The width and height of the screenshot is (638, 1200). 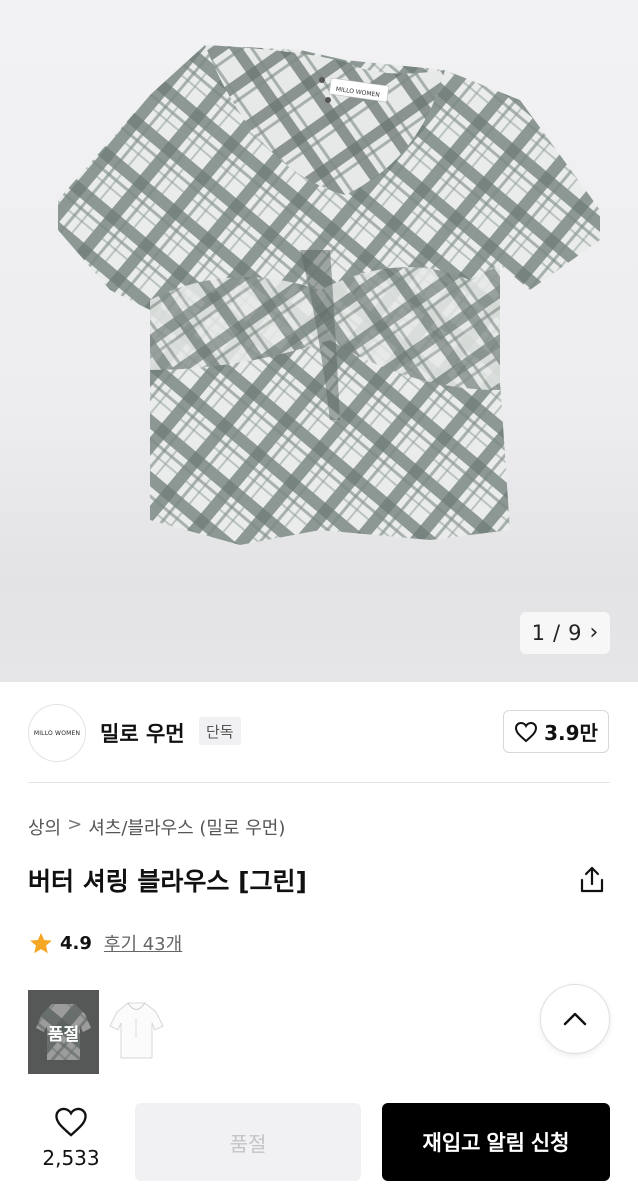 I want to click on wishlist-count: 2,533, so click(x=71, y=1158).